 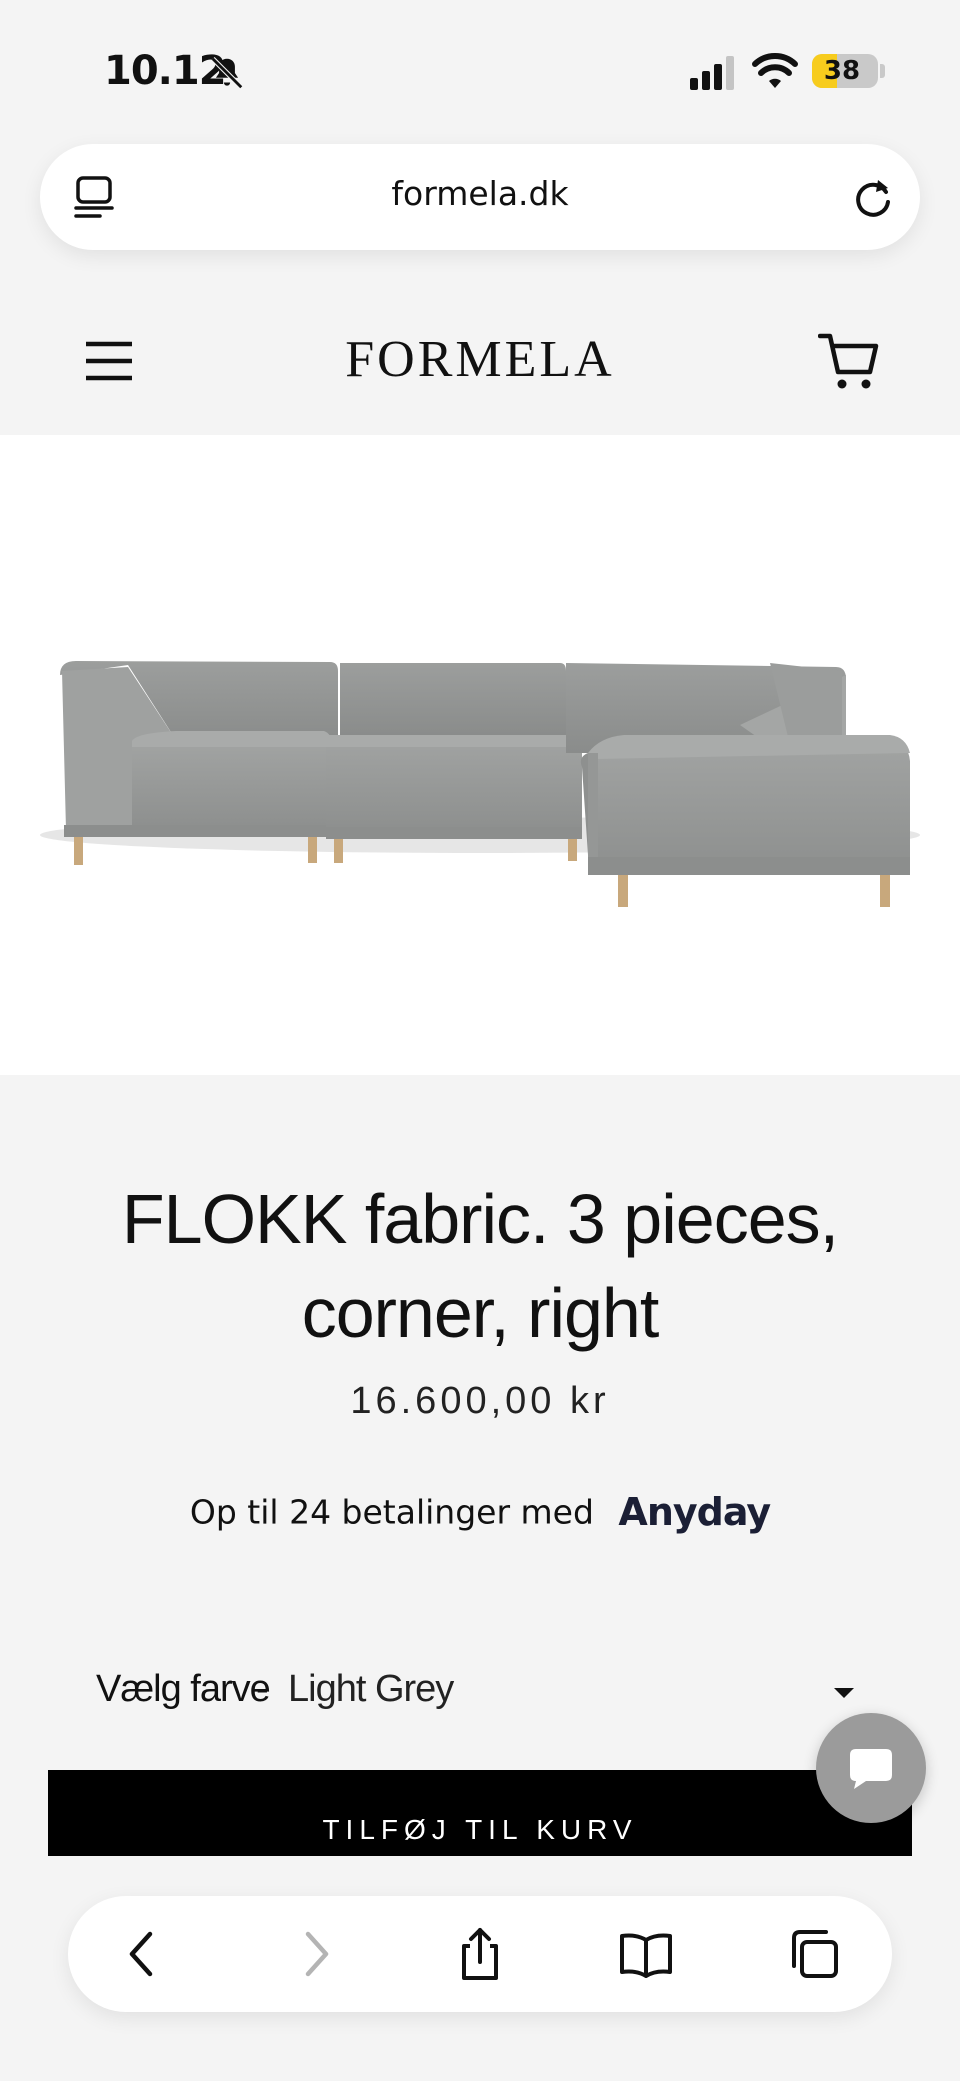 What do you see at coordinates (814, 1954) in the screenshot?
I see `tabs-icon` at bounding box center [814, 1954].